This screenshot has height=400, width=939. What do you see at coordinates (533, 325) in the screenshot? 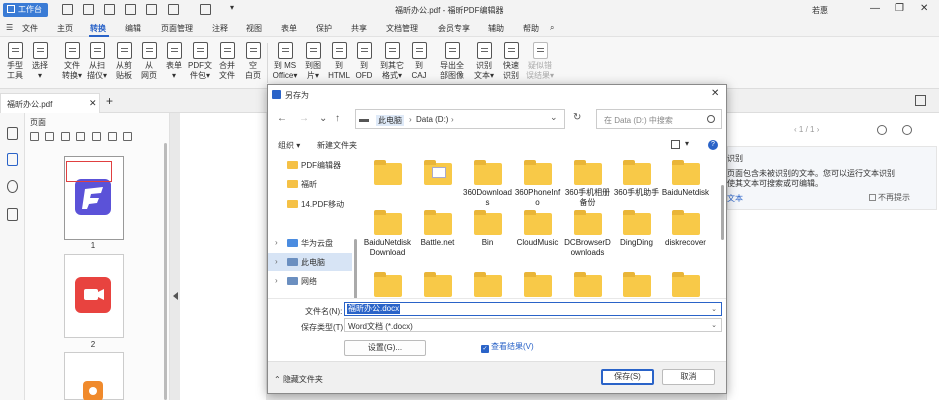
I see `filetype-select: Word文档 (*.docx) ⌄` at bounding box center [533, 325].